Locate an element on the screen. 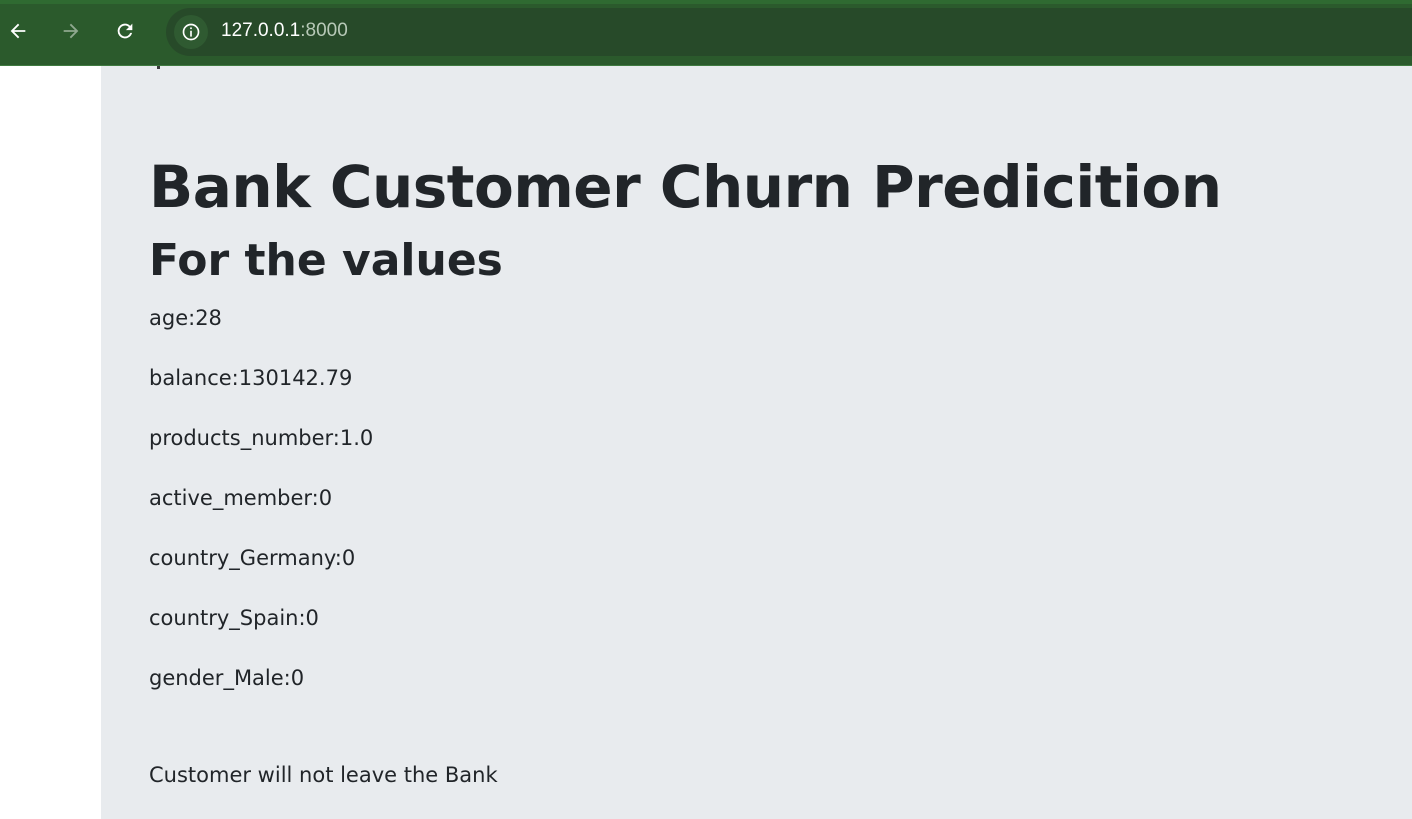 This screenshot has height=819, width=1412. value-country-germany: country_Germany:0 is located at coordinates (252, 558).